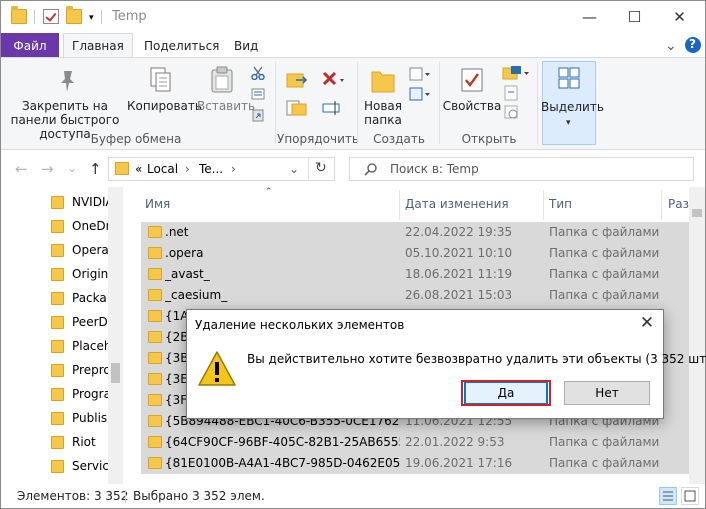 The image size is (706, 509). What do you see at coordinates (459, 295) in the screenshot?
I see `file-date: 26.08.2021 15:03` at bounding box center [459, 295].